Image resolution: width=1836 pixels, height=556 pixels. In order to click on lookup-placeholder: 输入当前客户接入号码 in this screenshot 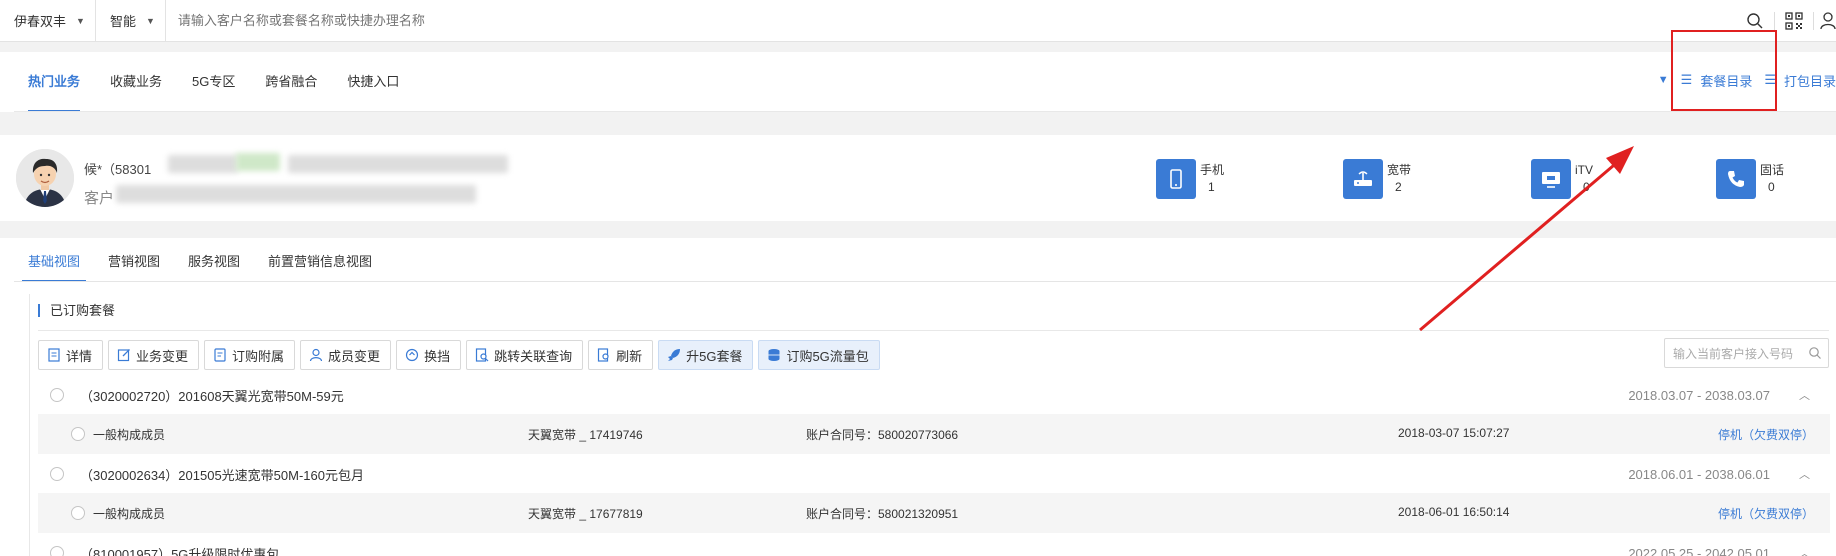, I will do `click(1733, 353)`.